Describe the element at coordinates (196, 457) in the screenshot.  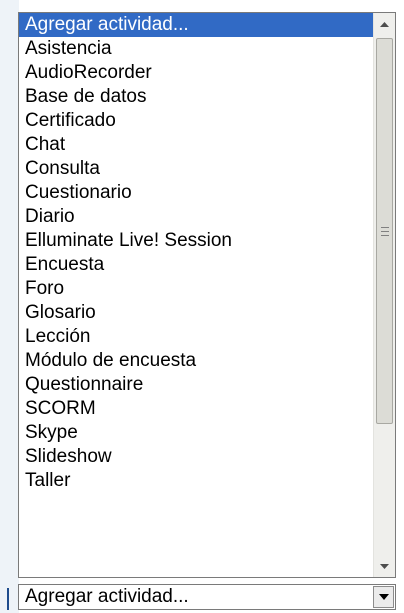
I see `option-slideshow: Slideshow` at that location.